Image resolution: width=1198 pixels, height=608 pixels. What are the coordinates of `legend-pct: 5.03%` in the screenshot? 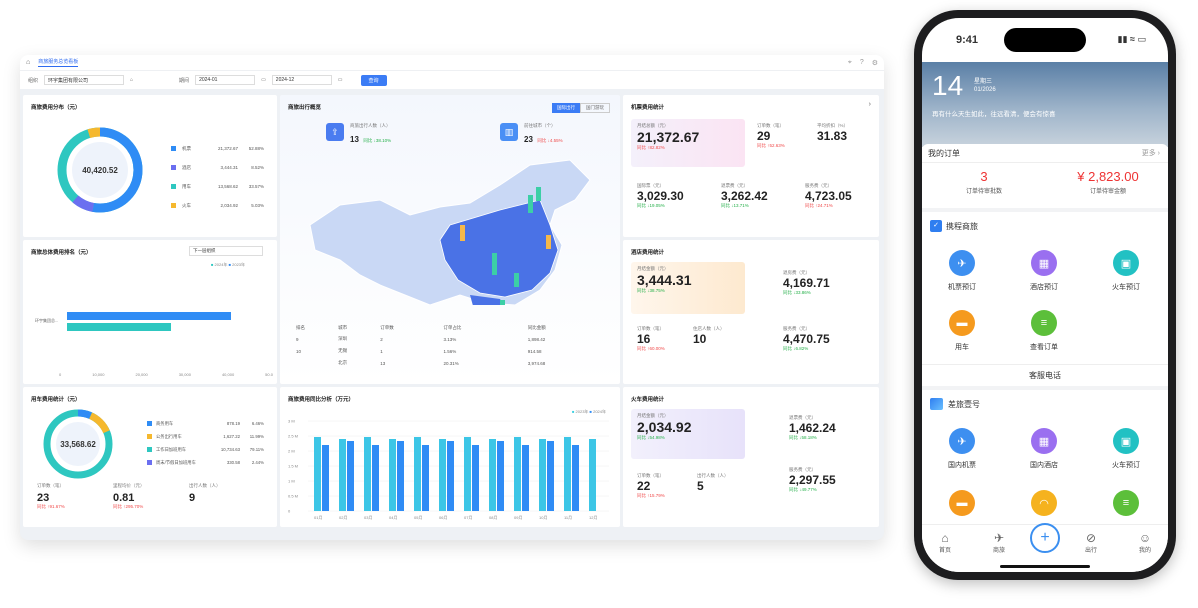 It's located at (257, 205).